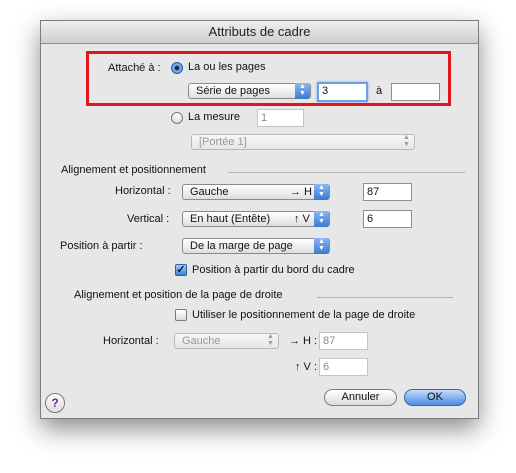 This screenshot has height=473, width=516. I want to click on right-horizontal-popup: Gauche ▲ ▼, so click(226, 341).